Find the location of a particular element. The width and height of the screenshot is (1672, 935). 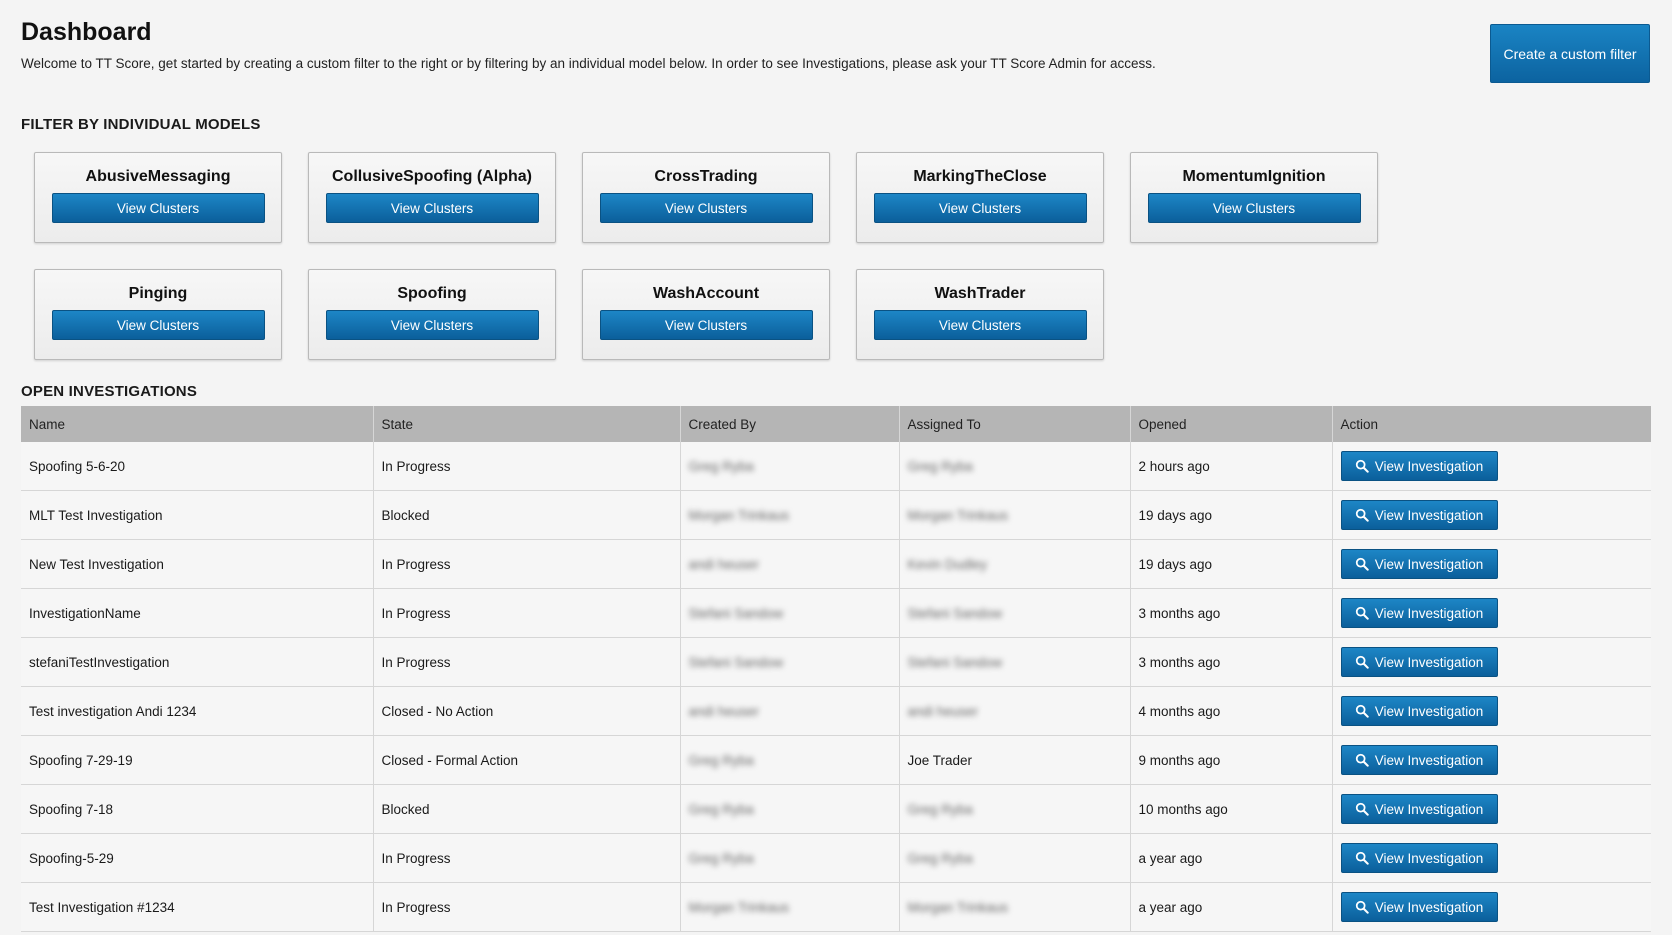

model-name: MomentumIgnition is located at coordinates (1254, 176).